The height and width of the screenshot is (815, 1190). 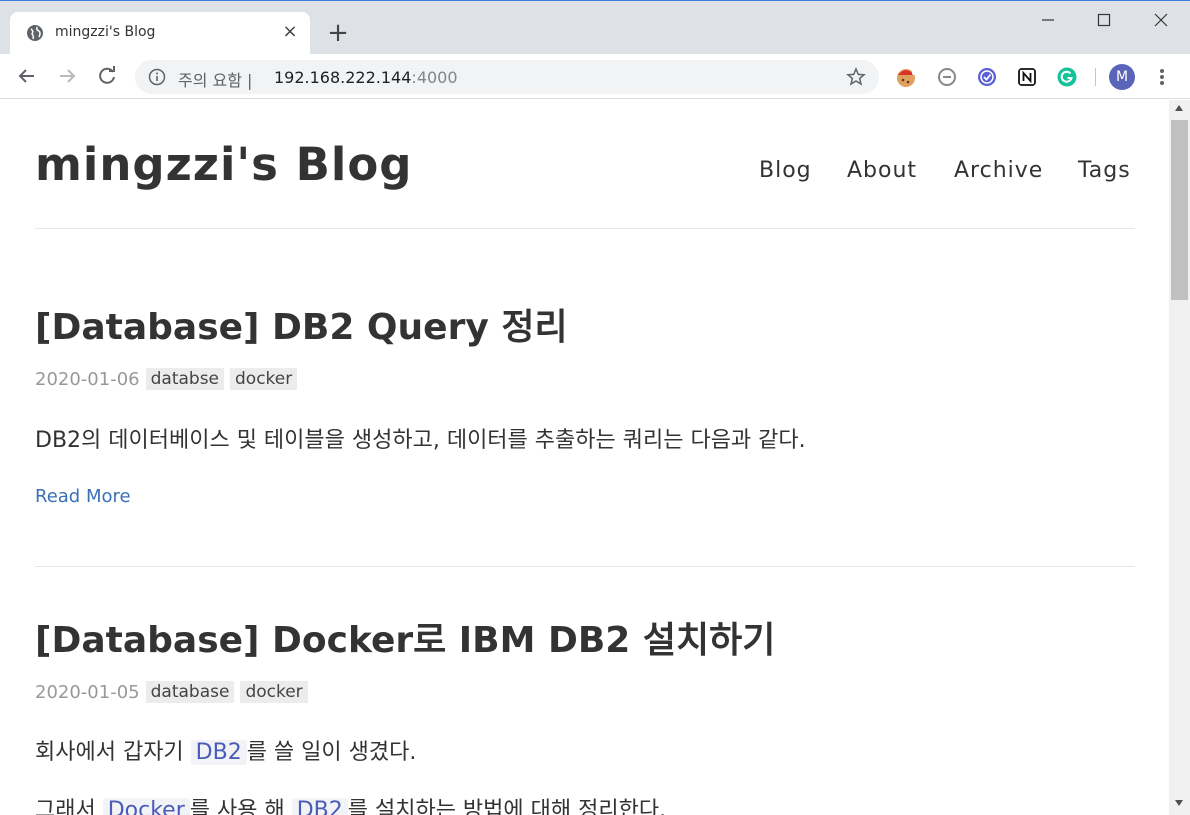 What do you see at coordinates (1104, 170) in the screenshot?
I see `nav-tags: Tags` at bounding box center [1104, 170].